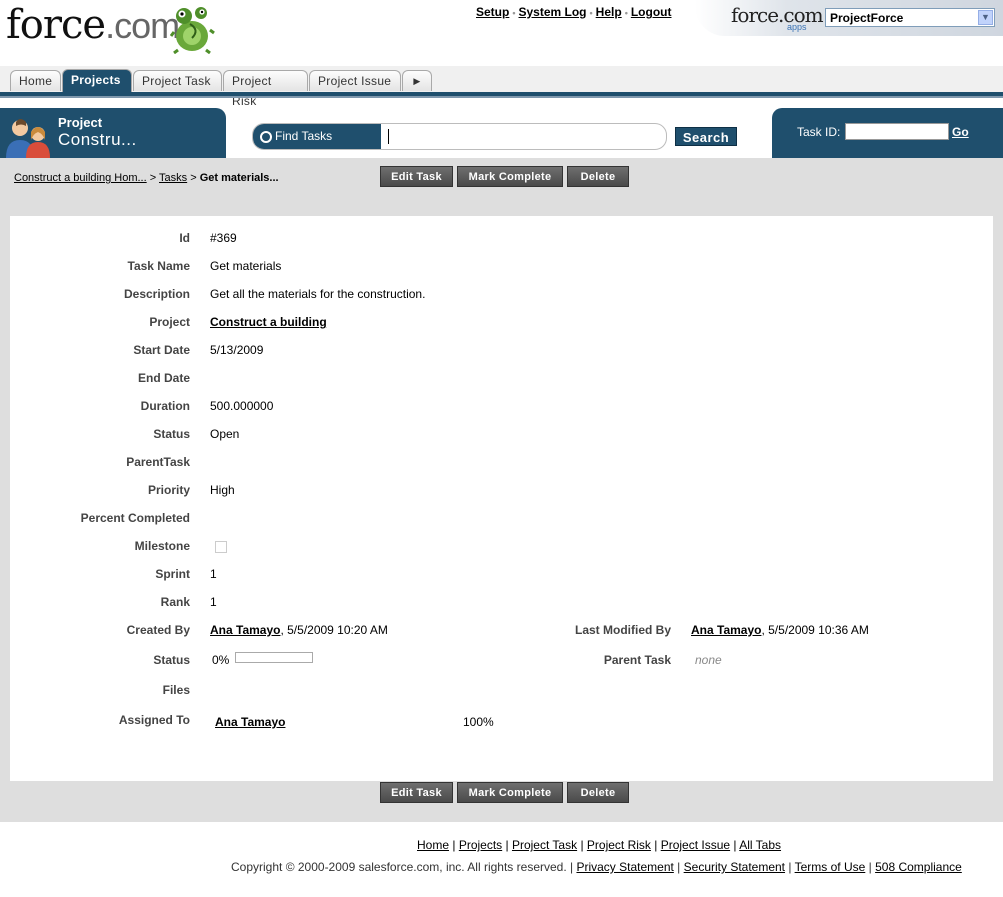 Image resolution: width=1003 pixels, height=897 pixels. I want to click on footer-link-home: Home, so click(433, 845).